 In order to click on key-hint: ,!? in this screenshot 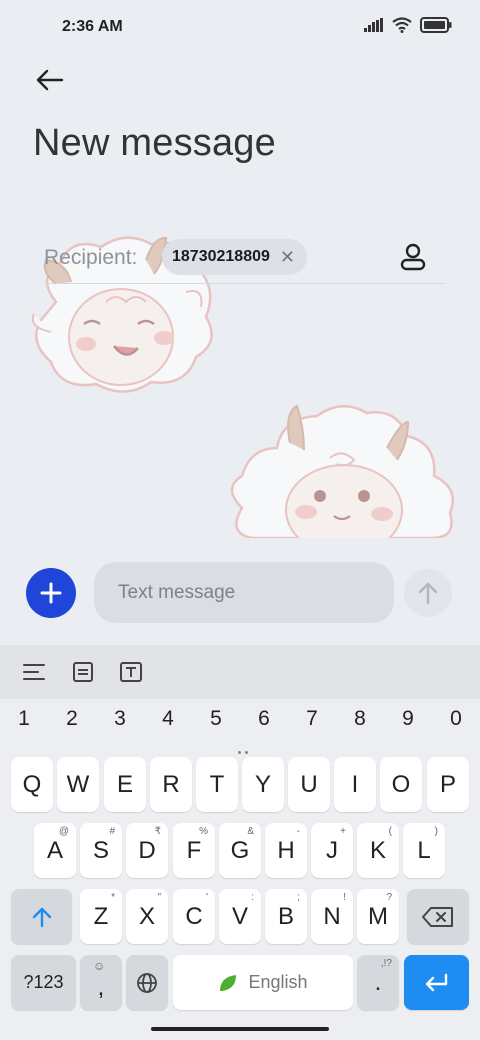, I will do `click(386, 963)`.